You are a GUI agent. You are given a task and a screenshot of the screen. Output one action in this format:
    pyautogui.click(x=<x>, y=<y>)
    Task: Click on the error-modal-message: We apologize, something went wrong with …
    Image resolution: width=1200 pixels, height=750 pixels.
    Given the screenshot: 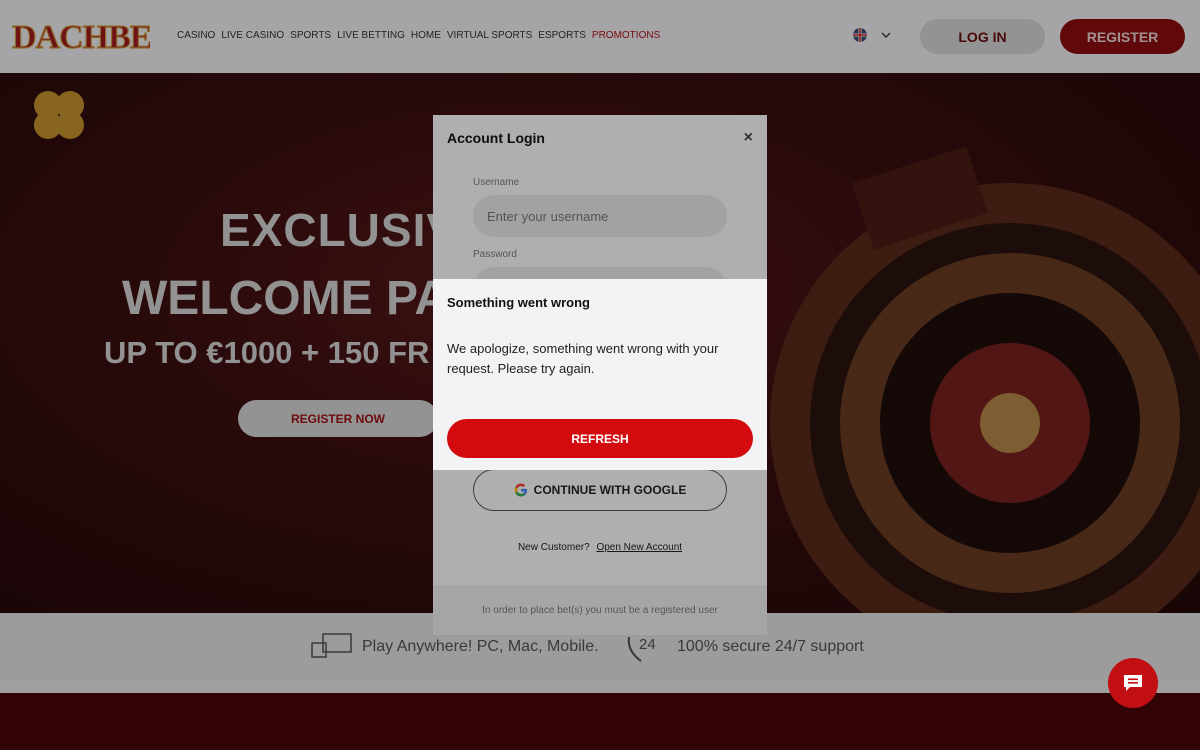 What is the action you would take?
    pyautogui.click(x=583, y=358)
    